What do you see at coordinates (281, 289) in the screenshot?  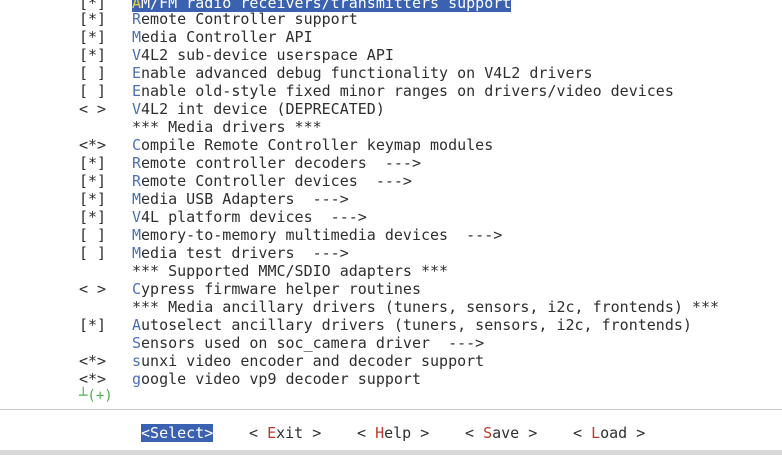 I see `menu-item-text: ypress firmware helper routines` at bounding box center [281, 289].